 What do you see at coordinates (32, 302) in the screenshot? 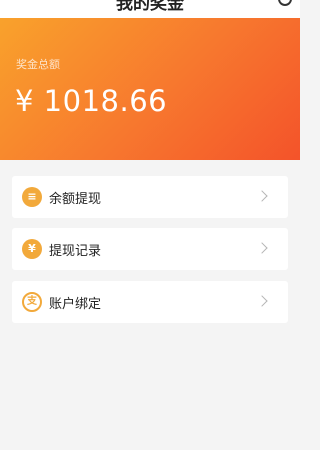
I see `alipay-icon: 支` at bounding box center [32, 302].